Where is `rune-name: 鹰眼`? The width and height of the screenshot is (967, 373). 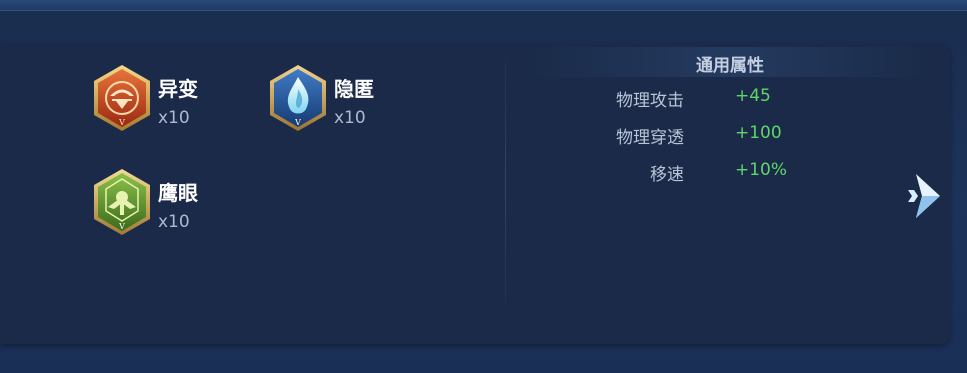 rune-name: 鹰眼 is located at coordinates (178, 193).